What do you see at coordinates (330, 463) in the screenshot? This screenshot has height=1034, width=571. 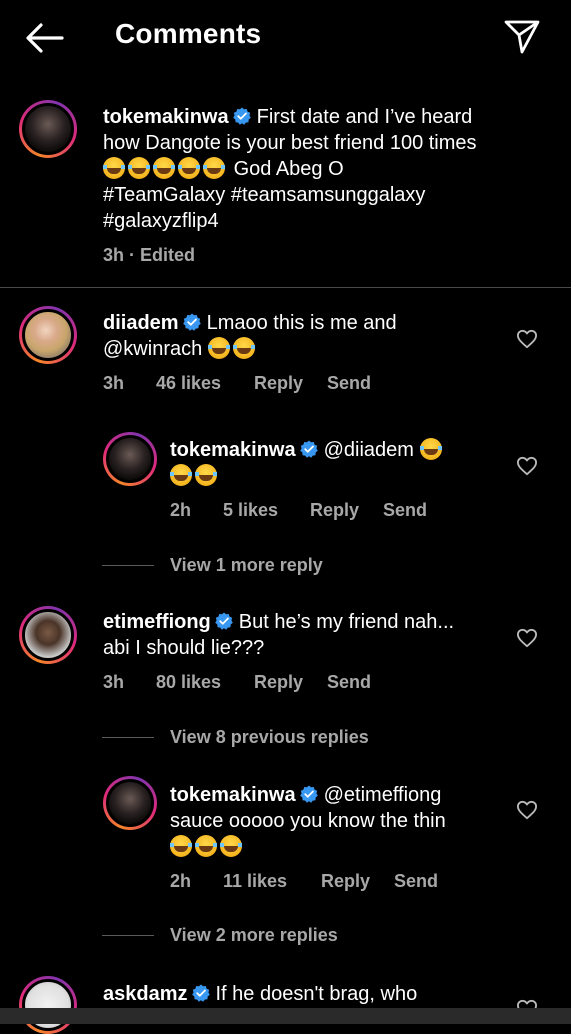 I see `reply-text: tokemakinwa @diiadem` at bounding box center [330, 463].